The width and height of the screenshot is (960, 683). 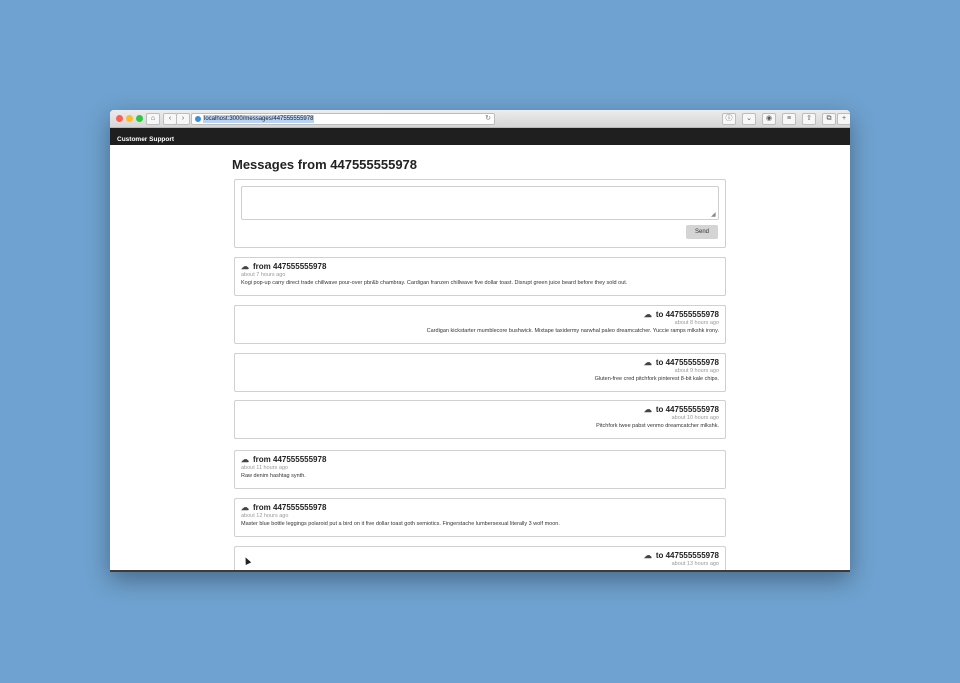 What do you see at coordinates (265, 516) in the screenshot?
I see `message-timestamp: about 12 hours ago` at bounding box center [265, 516].